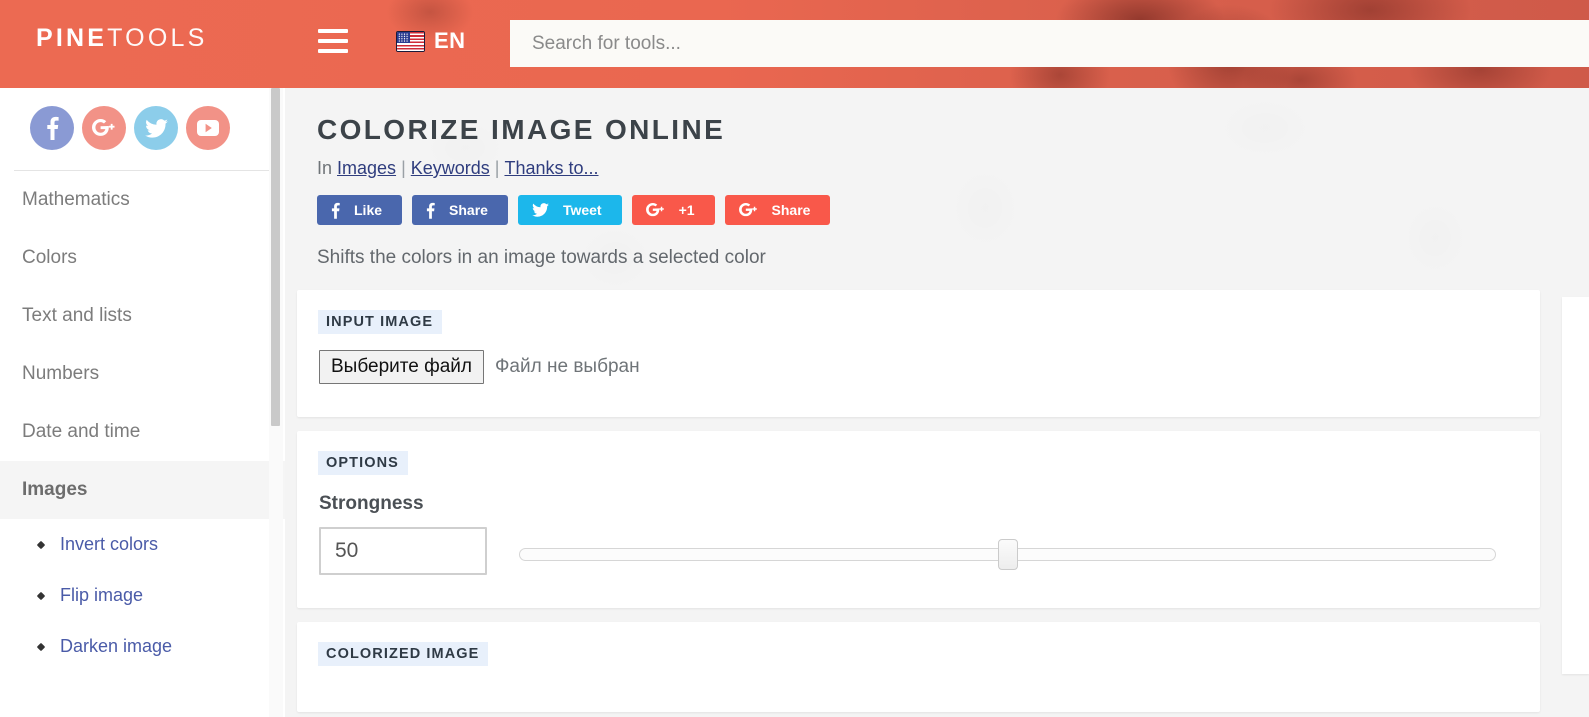 The image size is (1589, 717). I want to click on sidebar-social-links, so click(142, 119).